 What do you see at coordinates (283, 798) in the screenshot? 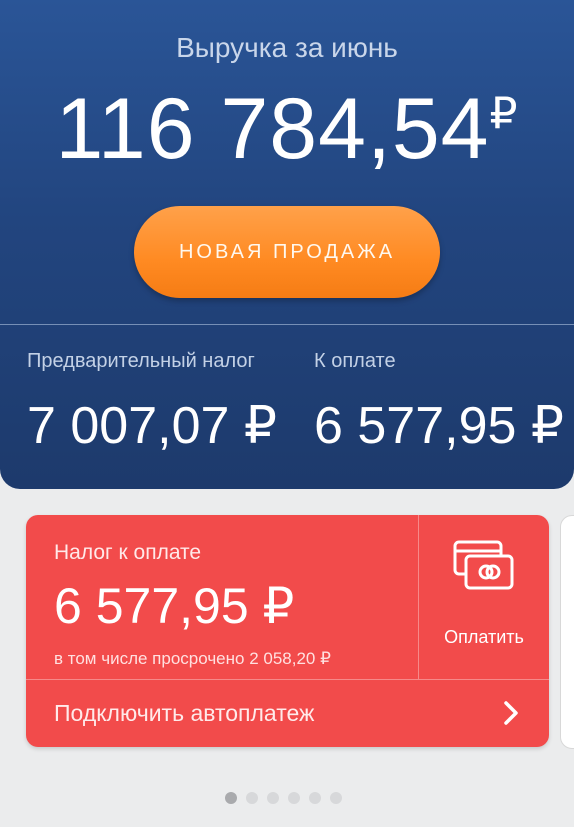
I see `pager-dots` at bounding box center [283, 798].